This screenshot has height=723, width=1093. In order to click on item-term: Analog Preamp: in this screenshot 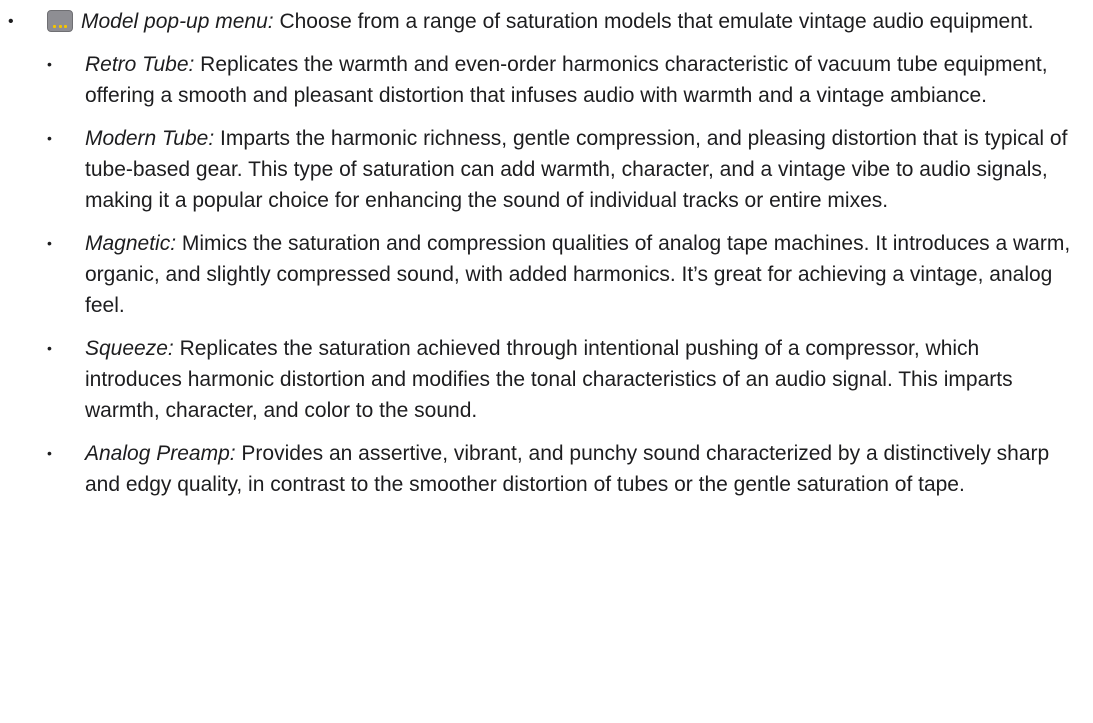, I will do `click(160, 453)`.